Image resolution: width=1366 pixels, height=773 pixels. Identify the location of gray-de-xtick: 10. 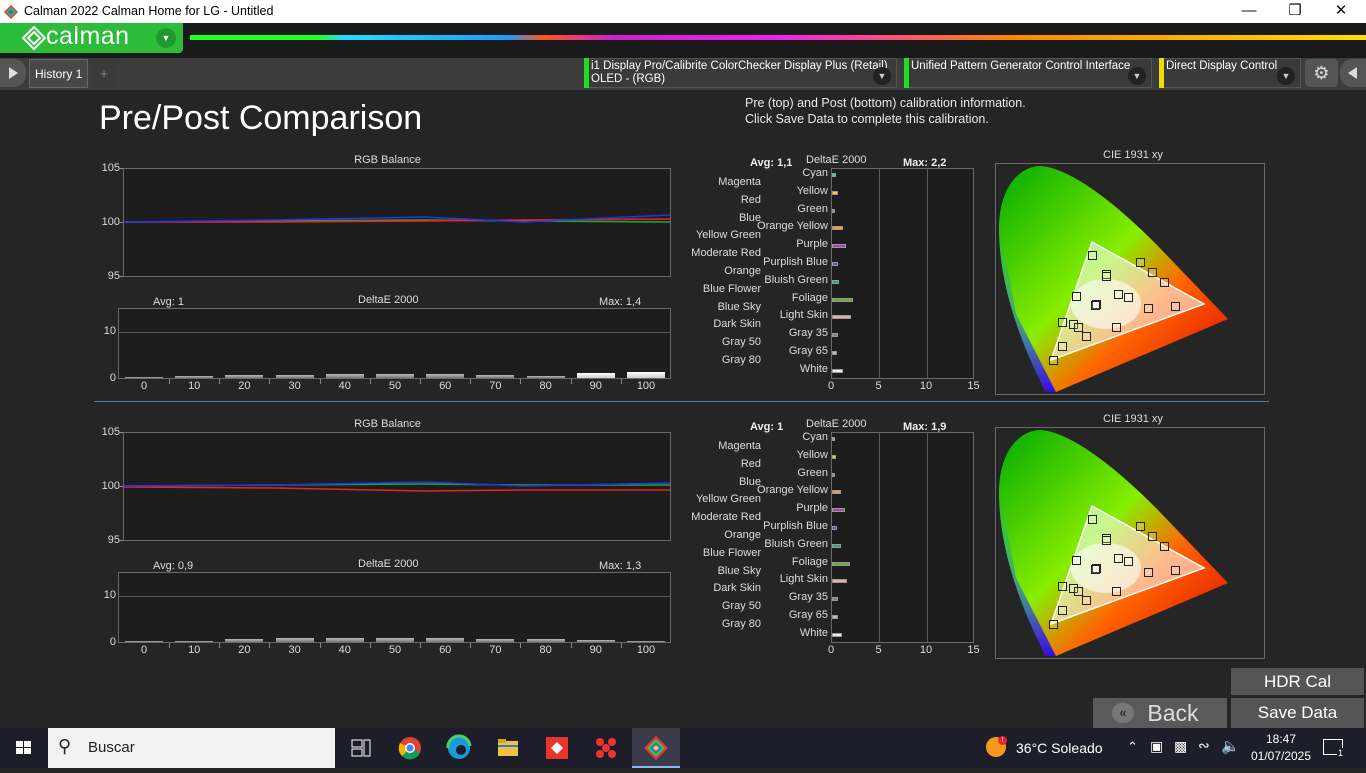
(194, 650).